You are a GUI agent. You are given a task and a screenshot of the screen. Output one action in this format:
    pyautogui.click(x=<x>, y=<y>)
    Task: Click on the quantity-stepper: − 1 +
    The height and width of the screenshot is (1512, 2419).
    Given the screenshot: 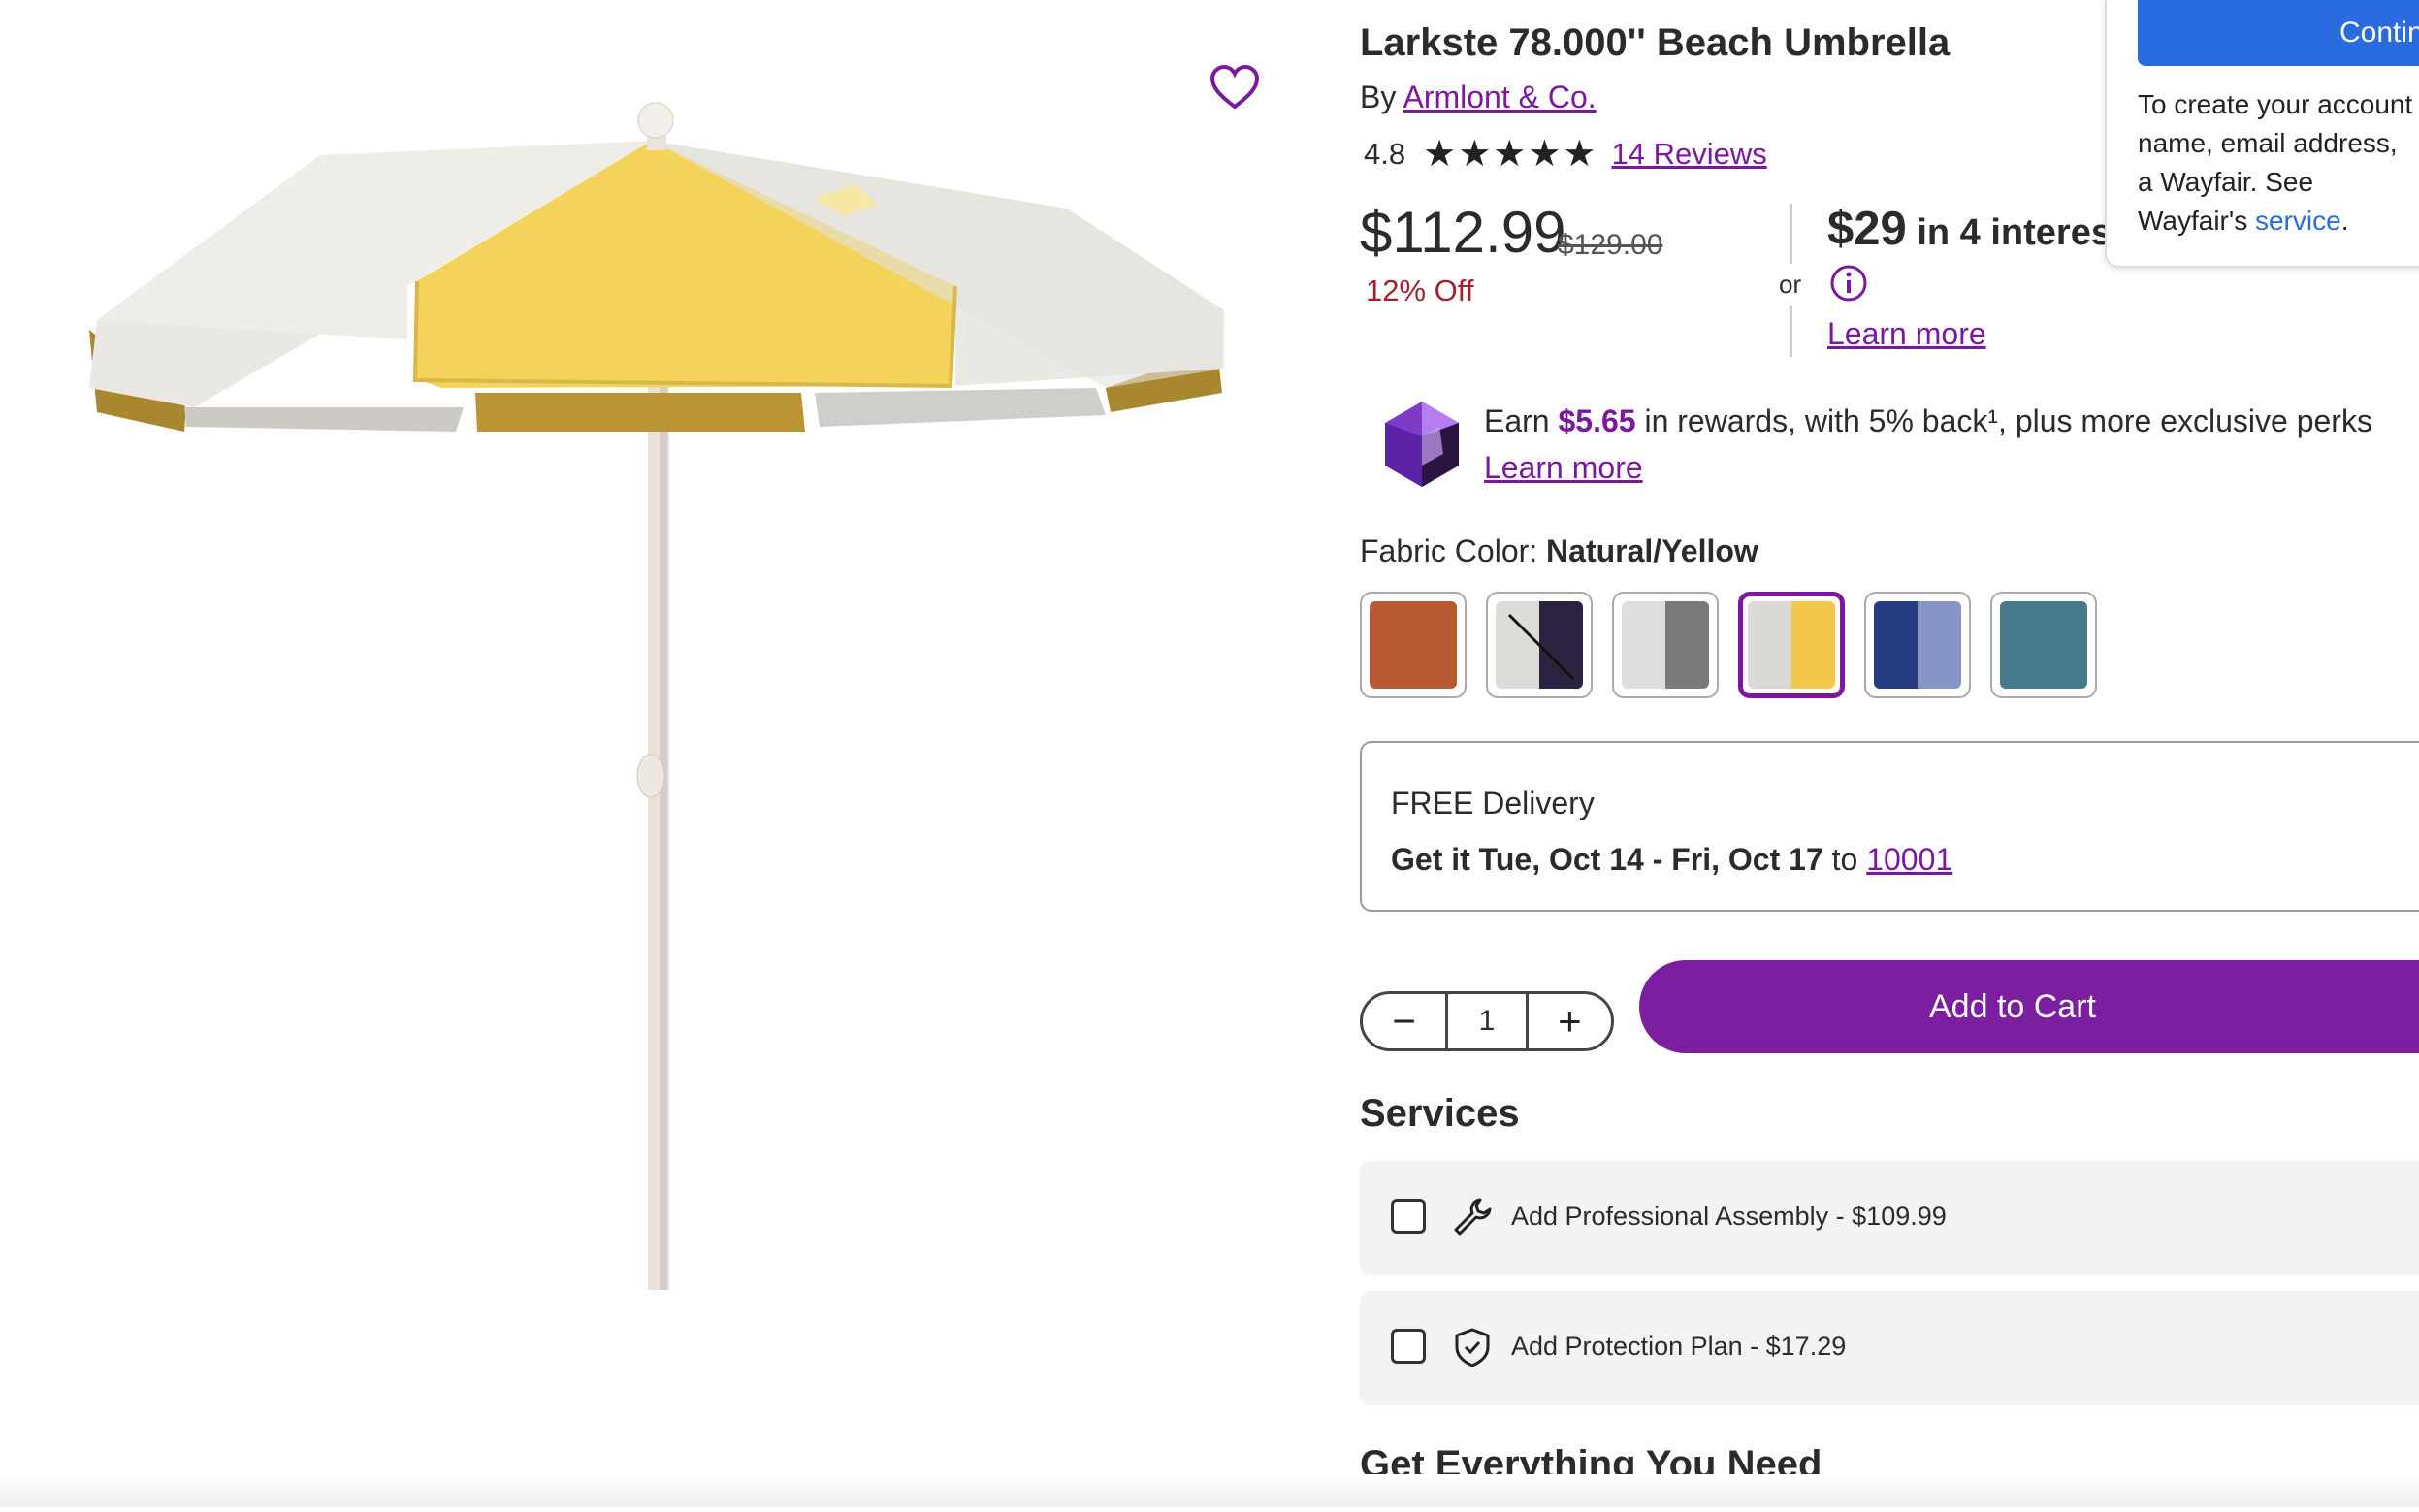 What is the action you would take?
    pyautogui.click(x=1487, y=1021)
    